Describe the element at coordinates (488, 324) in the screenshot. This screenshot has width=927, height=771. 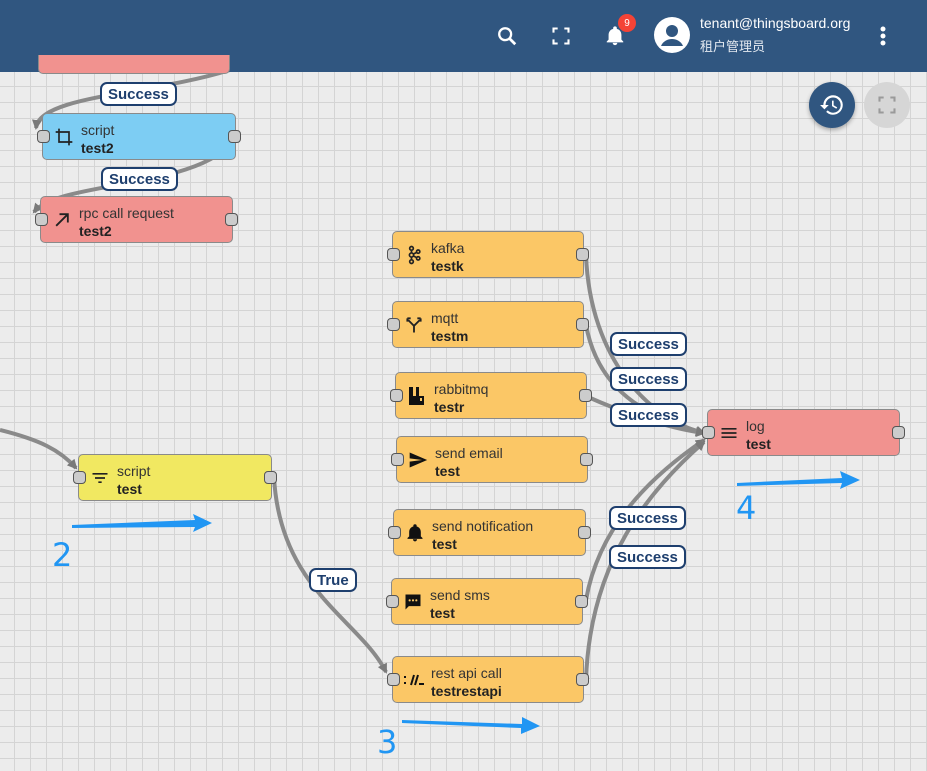
I see `rule-node-mqtt: mqtt testm` at that location.